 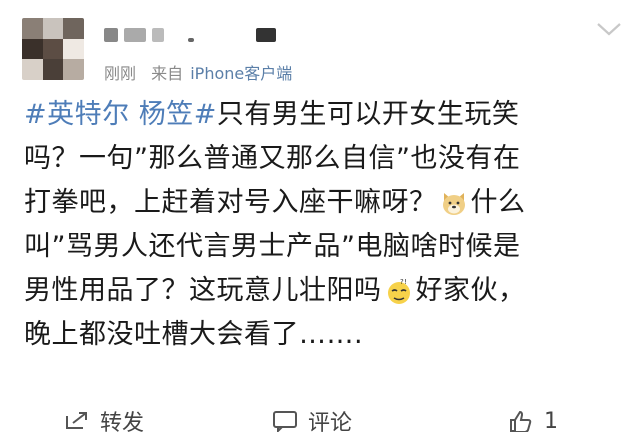 I want to click on content-line: 吗？一句”那么普通又那么自信”也没有在, so click(x=324, y=159).